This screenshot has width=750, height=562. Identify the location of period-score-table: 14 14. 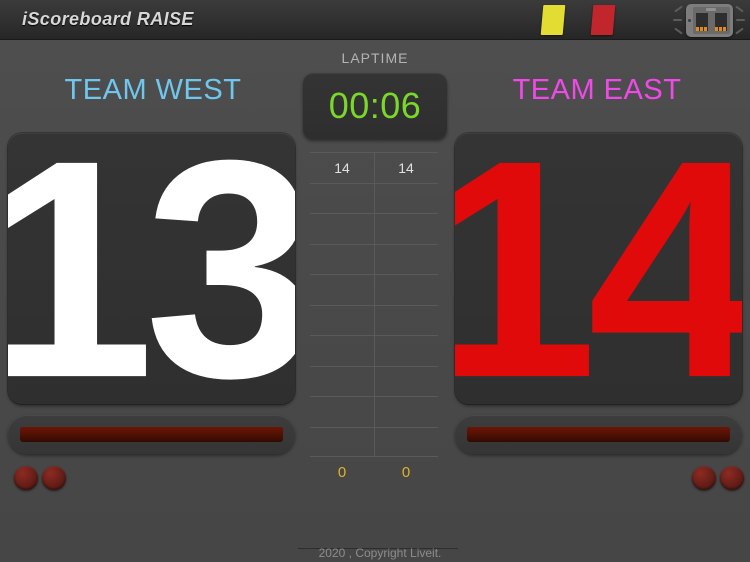
(374, 304).